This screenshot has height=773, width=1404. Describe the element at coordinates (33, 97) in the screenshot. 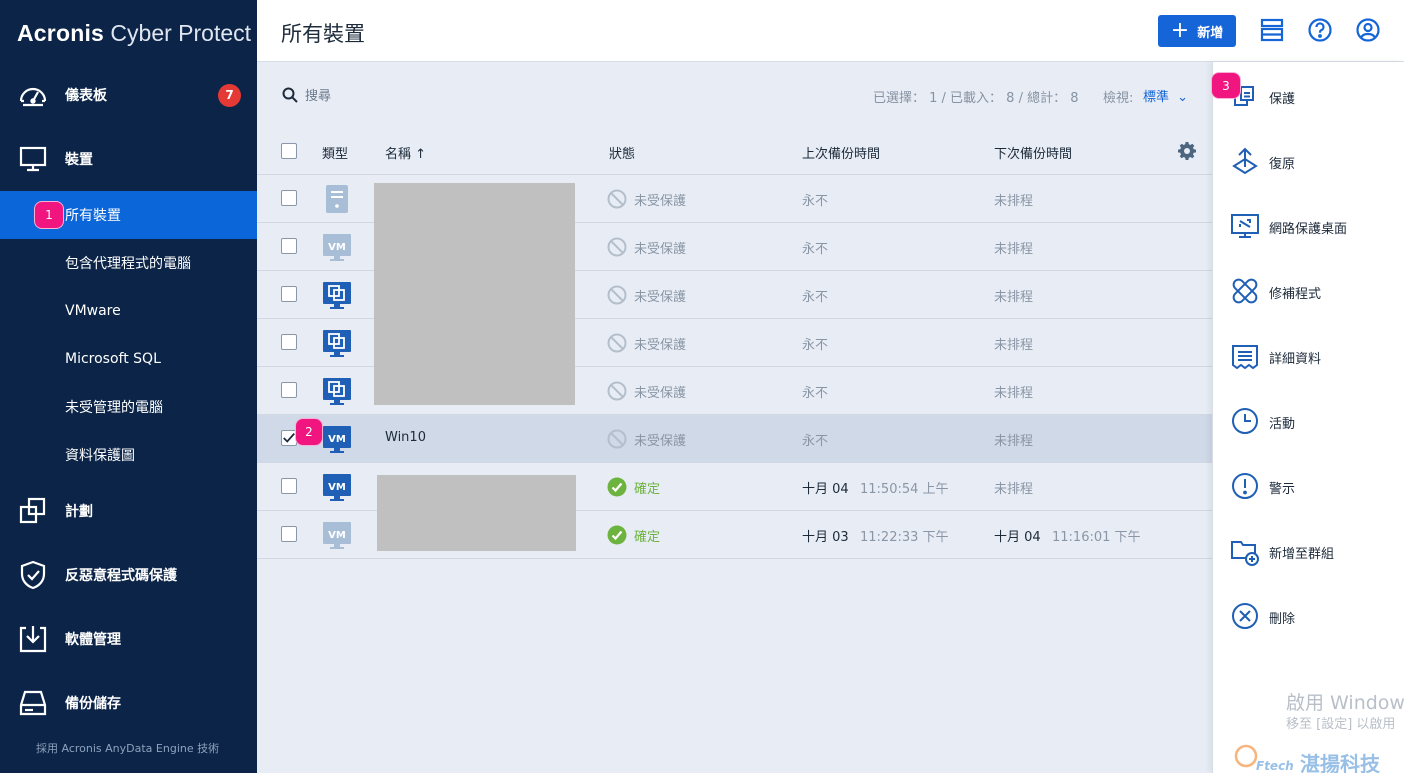

I see `dashboard-gauge-icon` at that location.